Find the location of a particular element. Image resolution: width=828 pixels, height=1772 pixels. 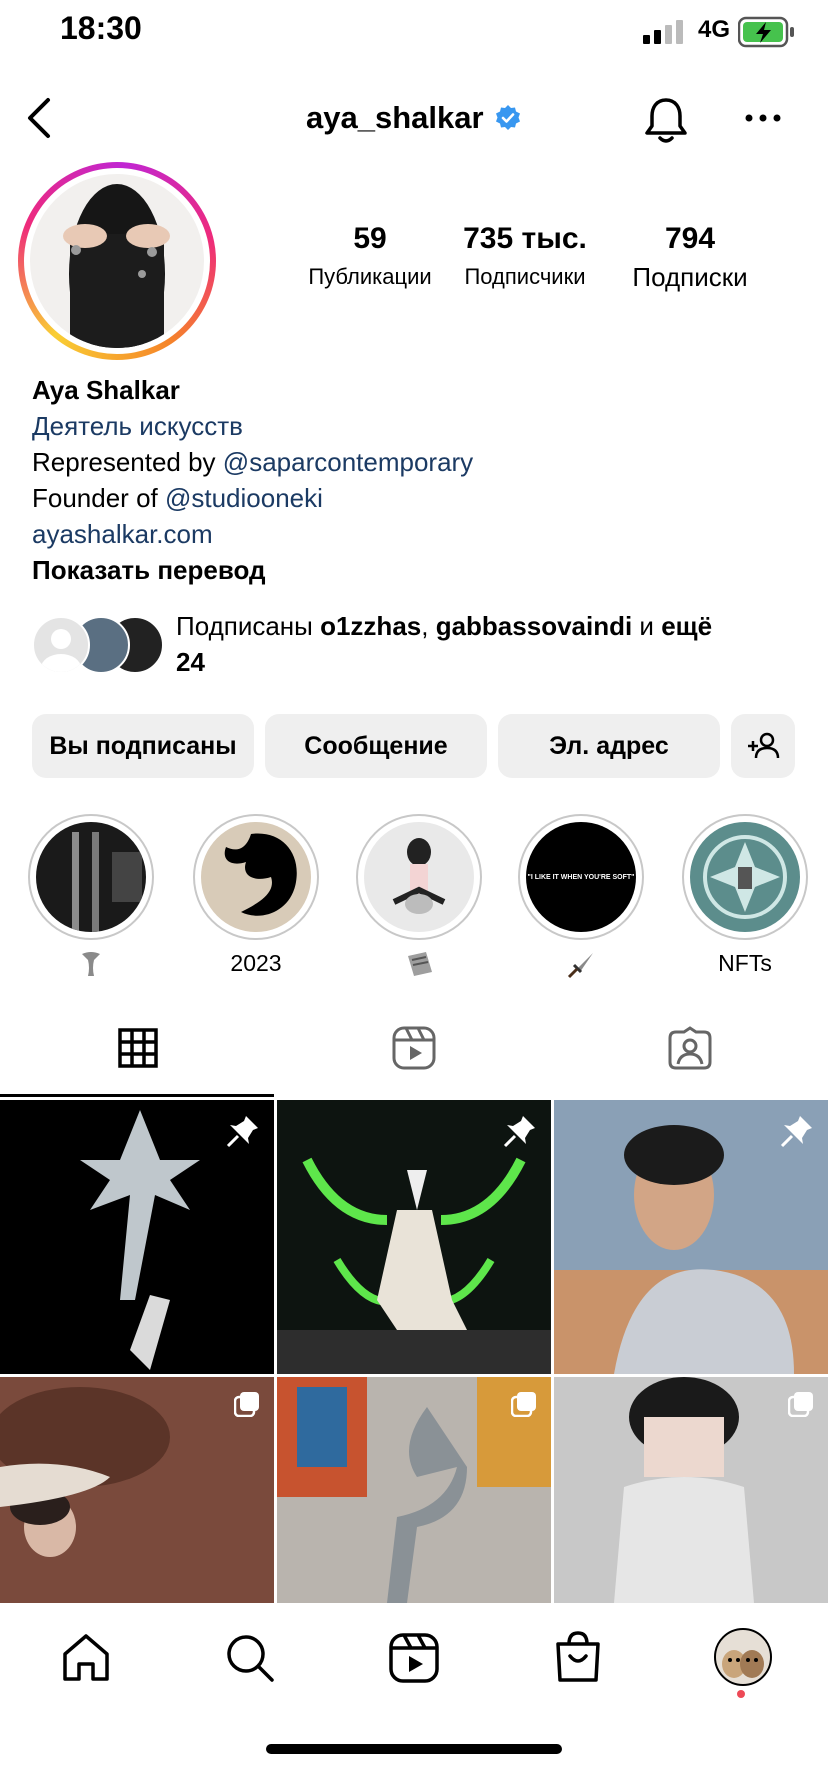

default-user-icon is located at coordinates (61, 650).